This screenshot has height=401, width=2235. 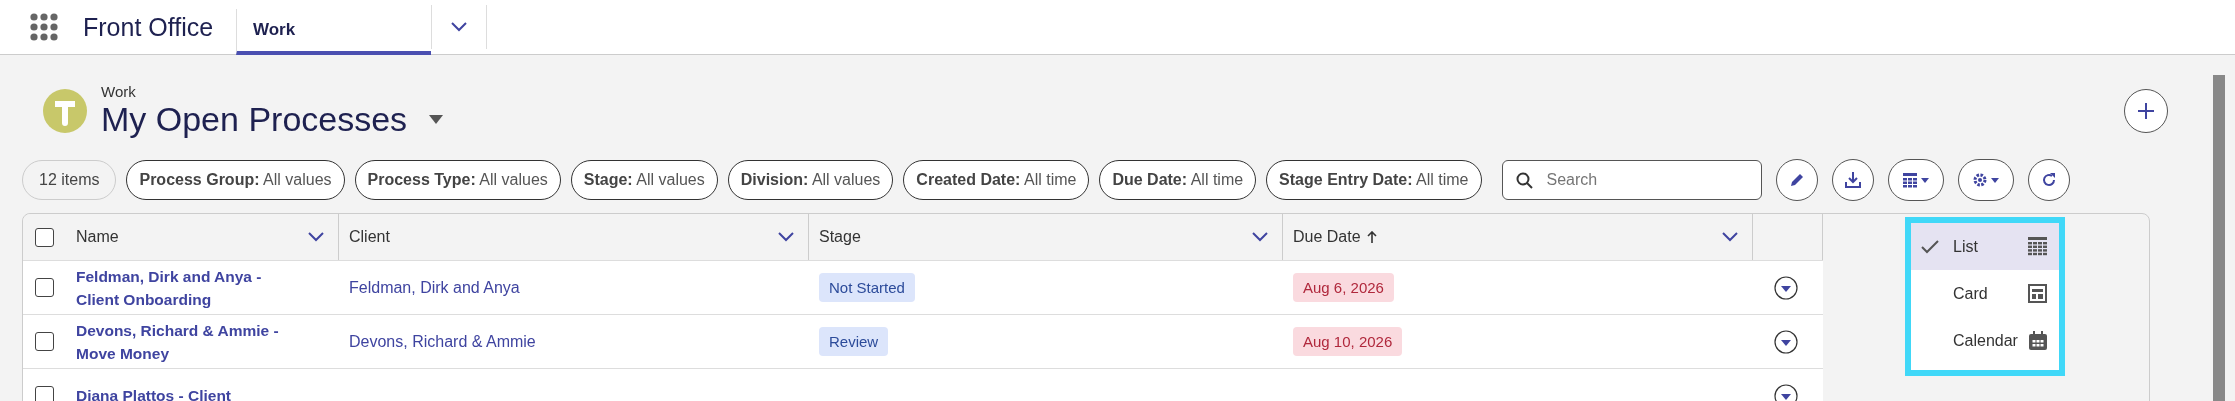 I want to click on client-link: Devons, Richard & Ammie, so click(x=442, y=341).